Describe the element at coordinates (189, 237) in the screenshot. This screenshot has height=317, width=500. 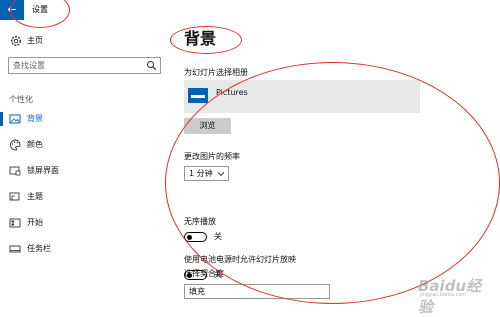
I see `toggle-knob` at that location.